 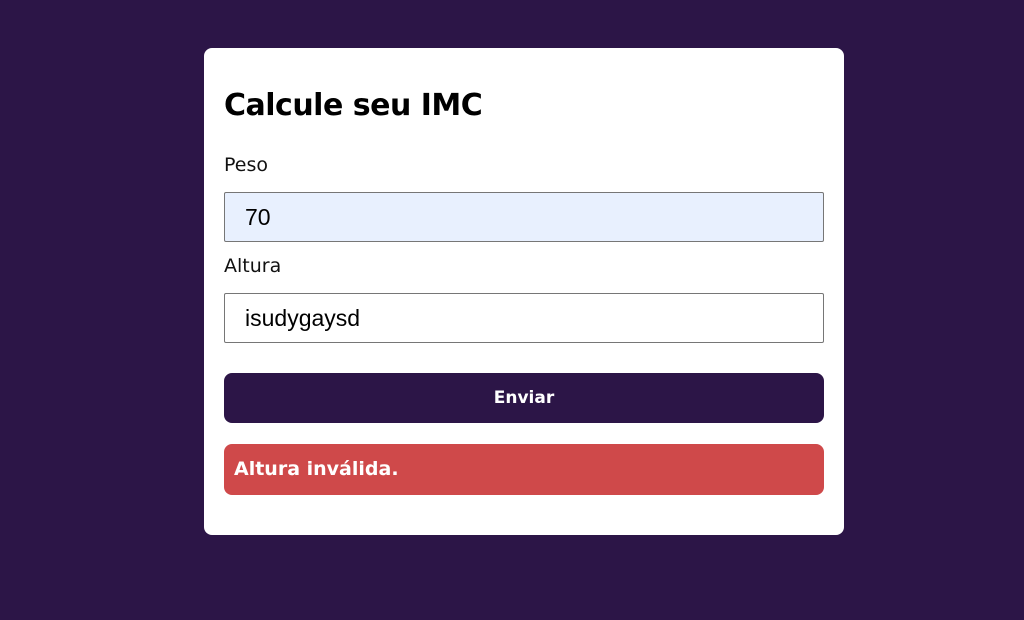 What do you see at coordinates (524, 217) in the screenshot?
I see `peso-input` at bounding box center [524, 217].